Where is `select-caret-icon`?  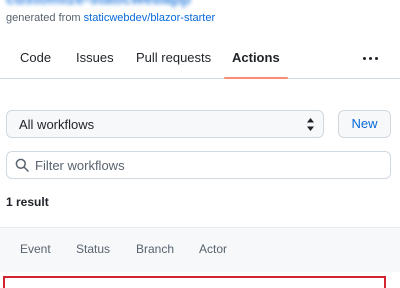
select-caret-icon is located at coordinates (310, 124).